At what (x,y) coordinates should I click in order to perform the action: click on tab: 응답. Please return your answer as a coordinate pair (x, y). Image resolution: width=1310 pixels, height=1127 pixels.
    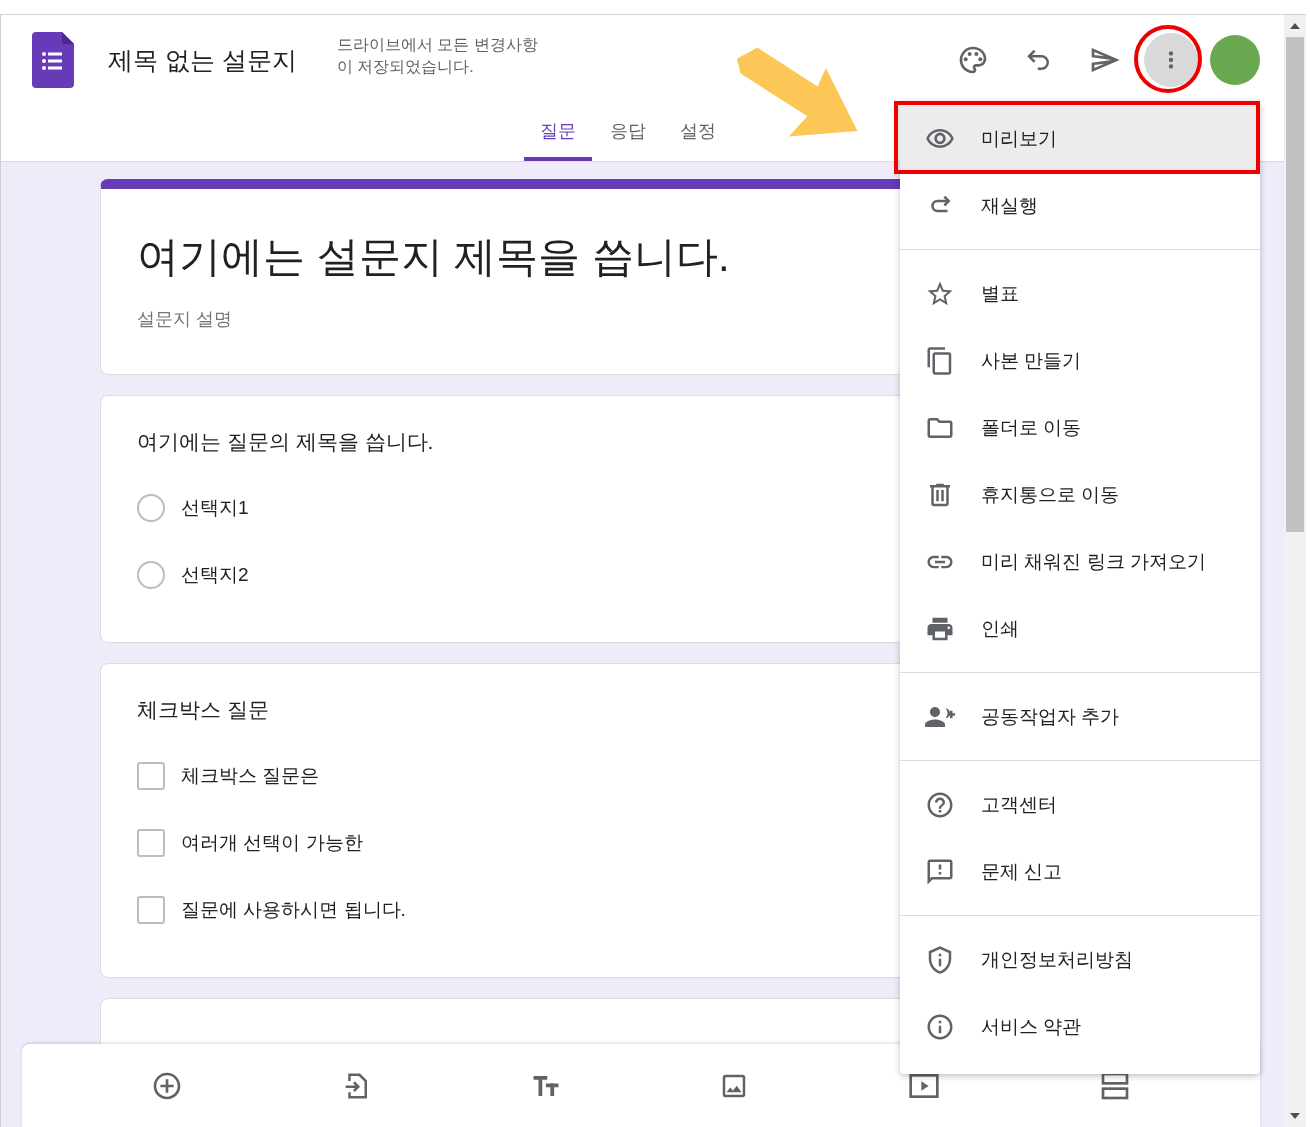
    Looking at the image, I should click on (627, 133).